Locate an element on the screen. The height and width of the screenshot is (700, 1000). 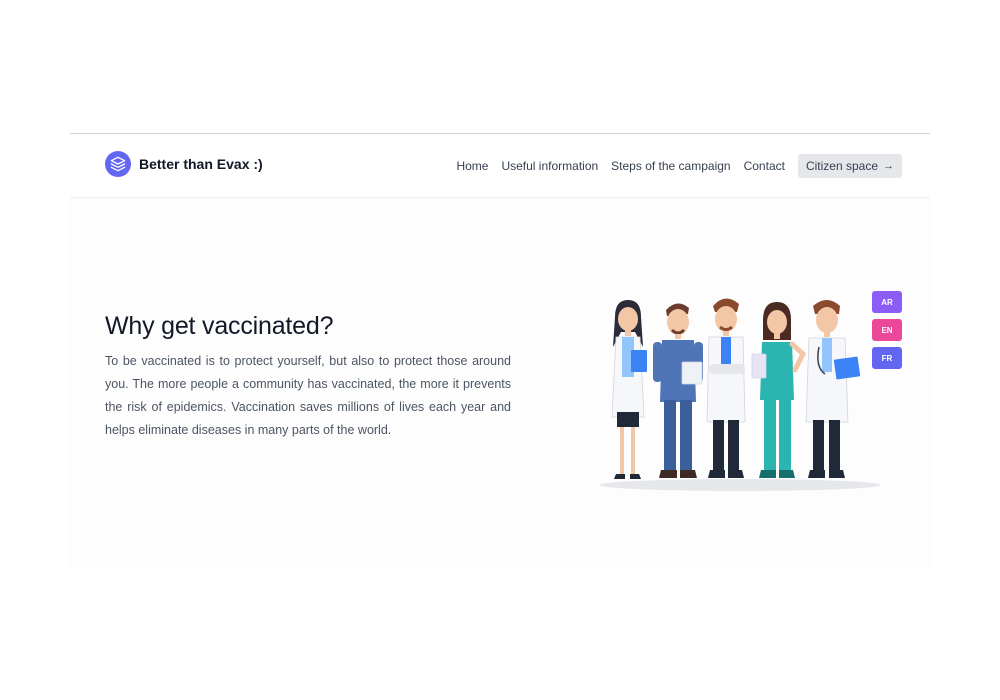
language-fr-button: FR is located at coordinates (887, 358).